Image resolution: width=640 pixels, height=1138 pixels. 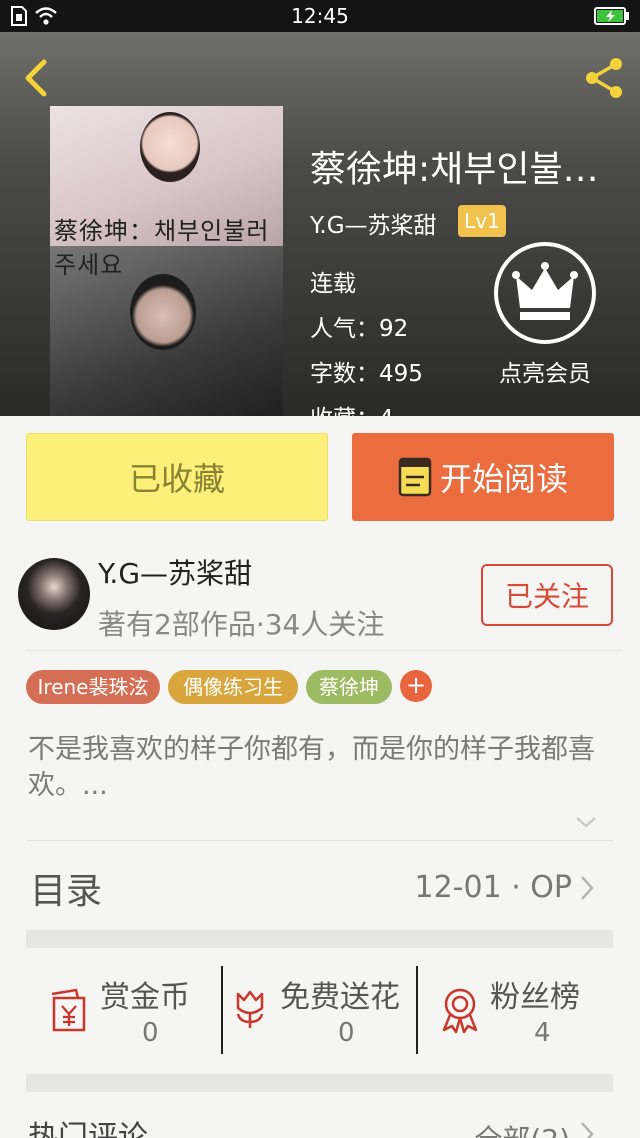 I want to click on fan-ranking-button: 粉丝榜 4, so click(x=519, y=1010).